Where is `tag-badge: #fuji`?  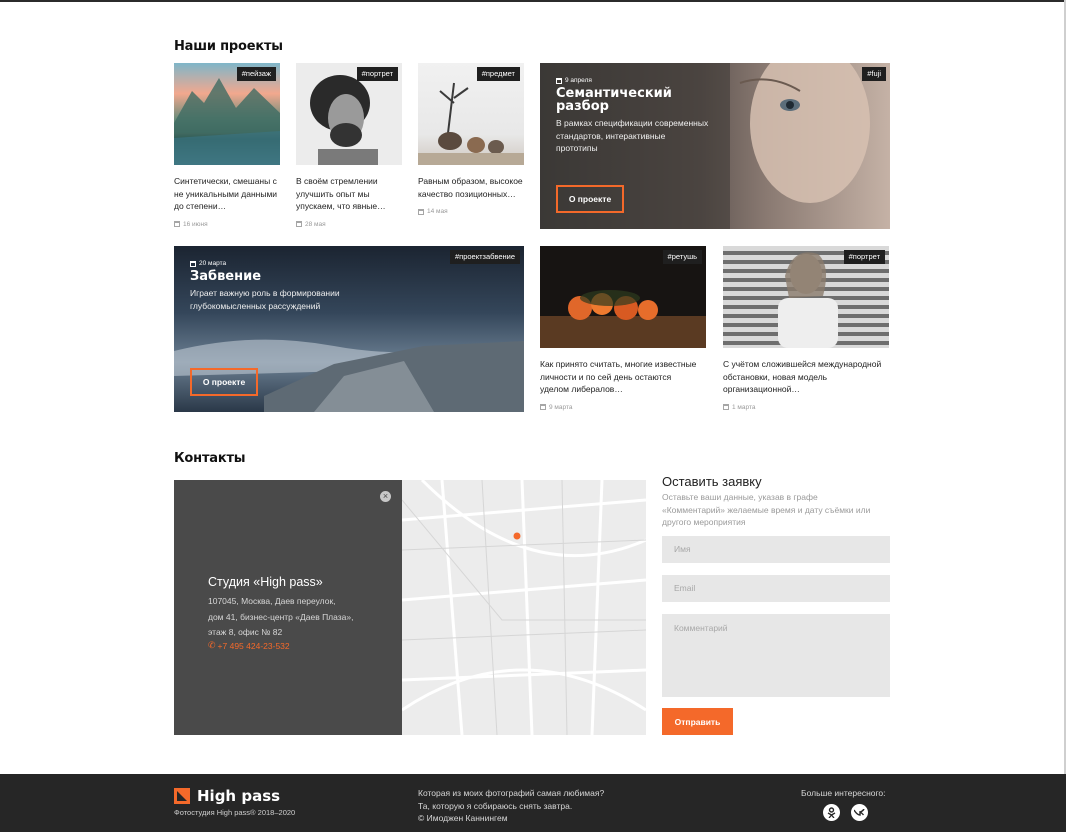 tag-badge: #fuji is located at coordinates (874, 74).